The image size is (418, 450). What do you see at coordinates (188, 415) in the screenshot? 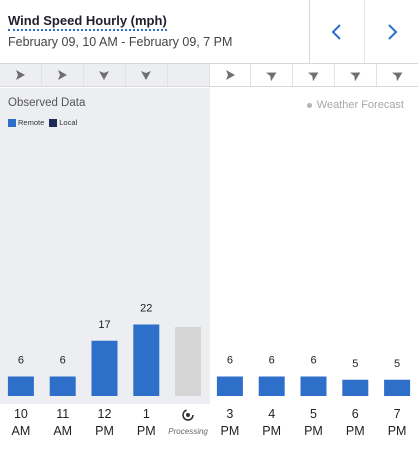
I see `processing-icon` at bounding box center [188, 415].